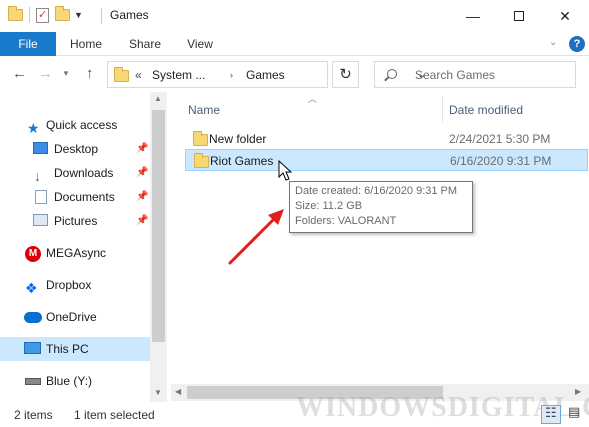  I want to click on sidebar-item-desktop: Desktop 📌, so click(75, 149).